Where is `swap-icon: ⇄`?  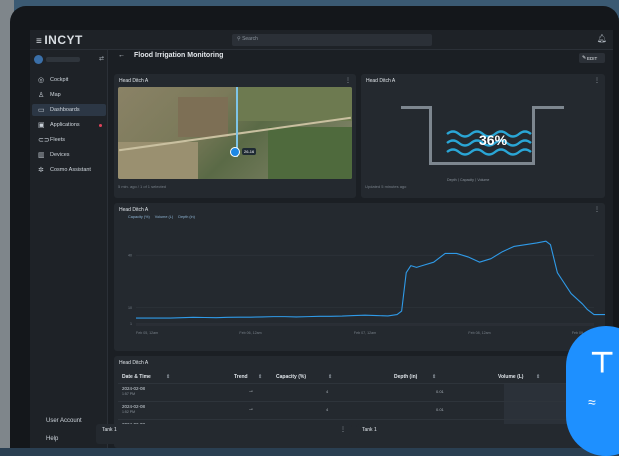
swap-icon: ⇄ is located at coordinates (101, 58).